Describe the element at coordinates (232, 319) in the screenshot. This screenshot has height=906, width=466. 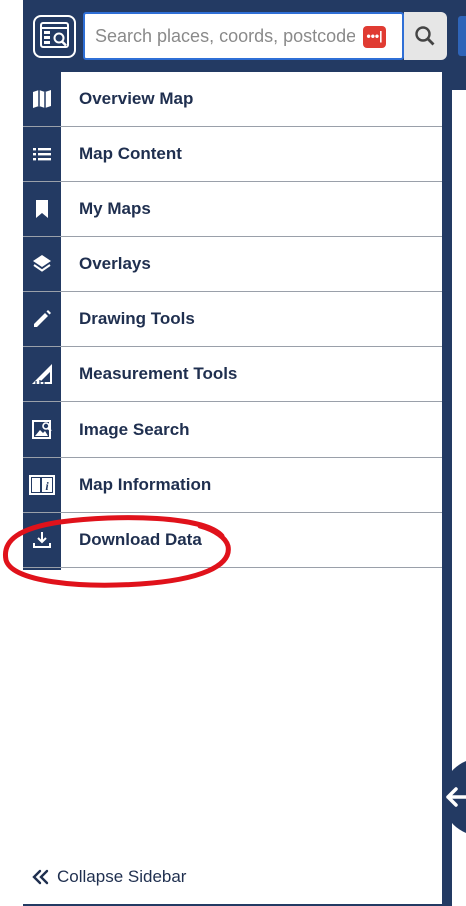
I see `menu-item-drawing-tools: Drawing Tools` at that location.